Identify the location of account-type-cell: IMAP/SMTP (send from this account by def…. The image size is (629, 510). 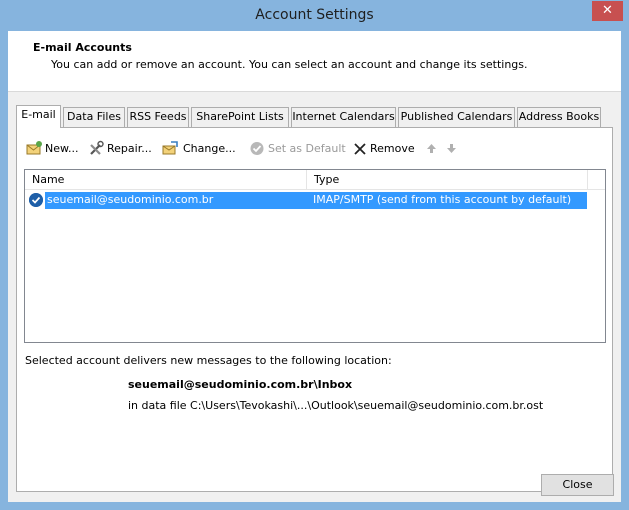
(447, 200).